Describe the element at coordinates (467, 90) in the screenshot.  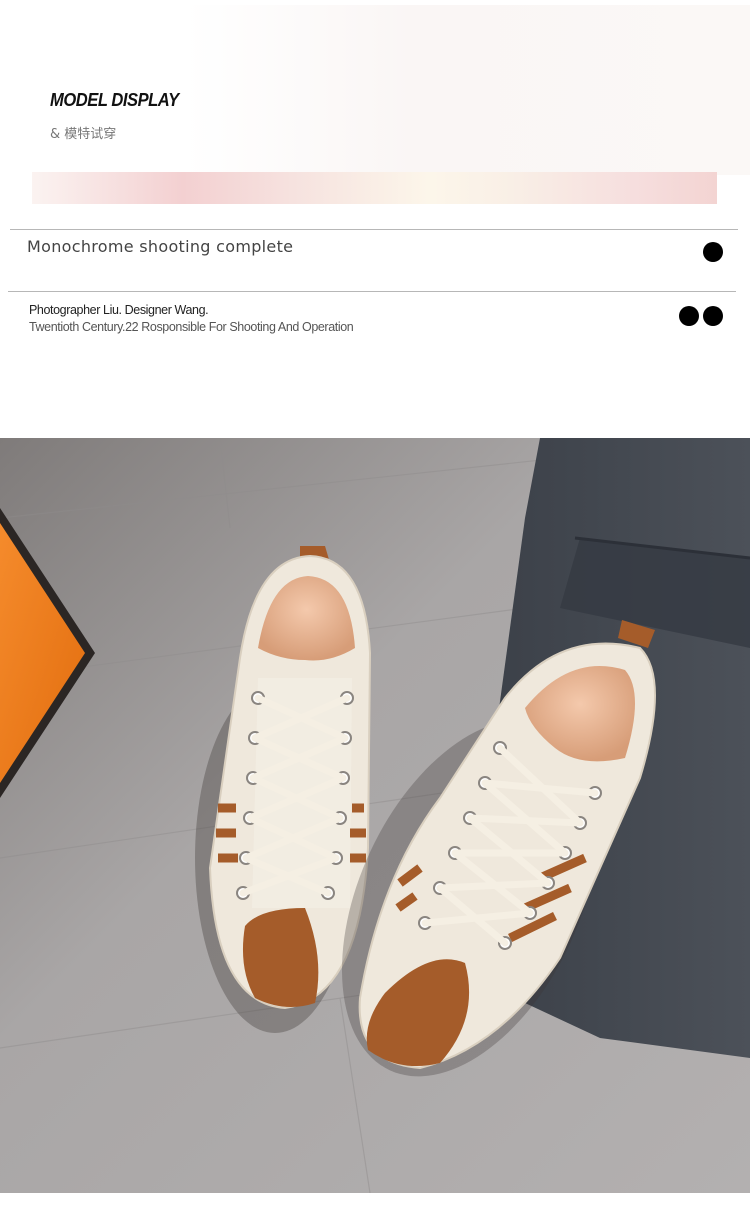
I see `background-glow` at that location.